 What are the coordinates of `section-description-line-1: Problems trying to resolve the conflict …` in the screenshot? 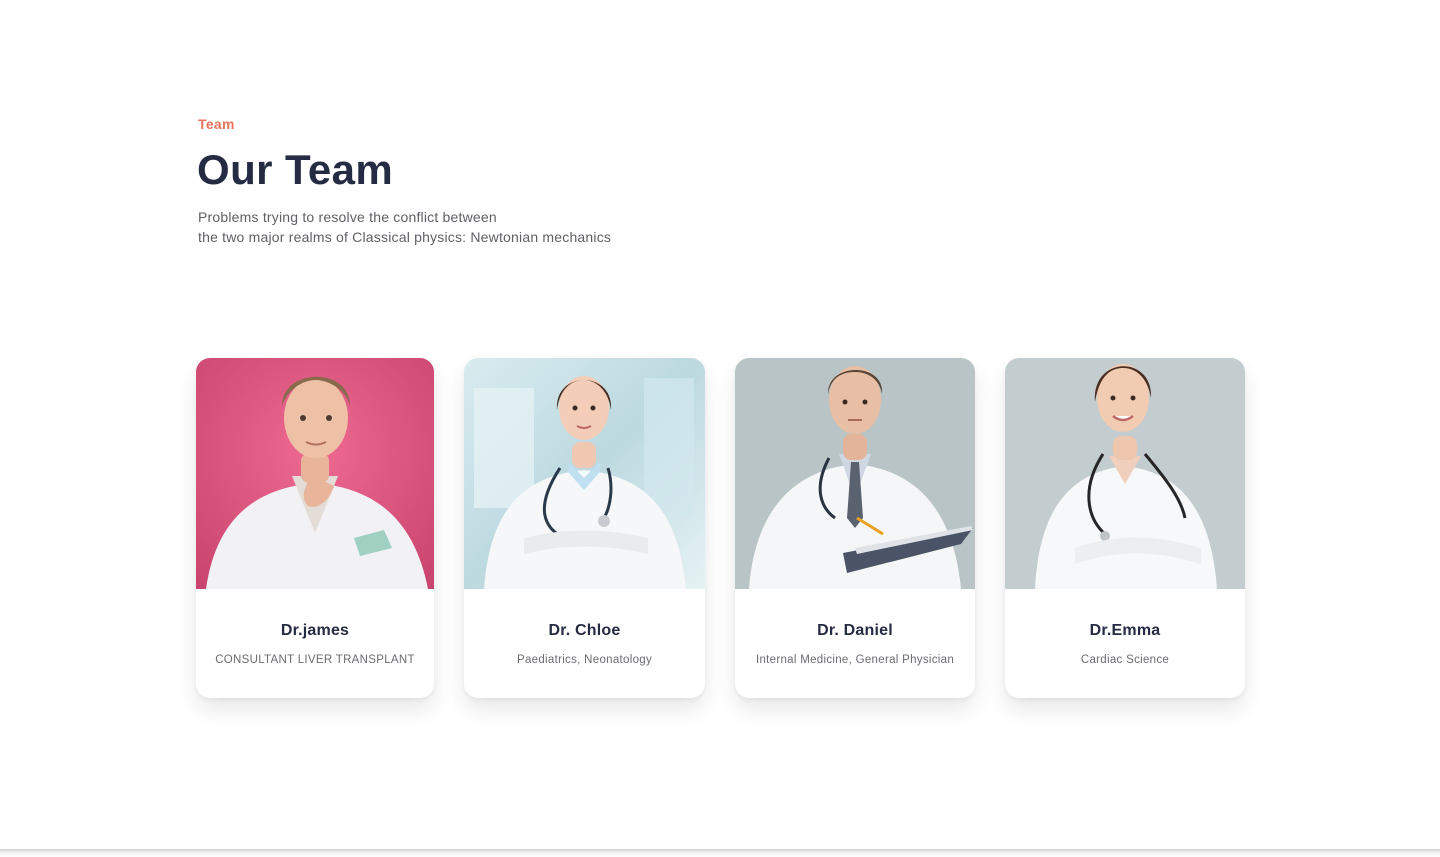 It's located at (347, 217).